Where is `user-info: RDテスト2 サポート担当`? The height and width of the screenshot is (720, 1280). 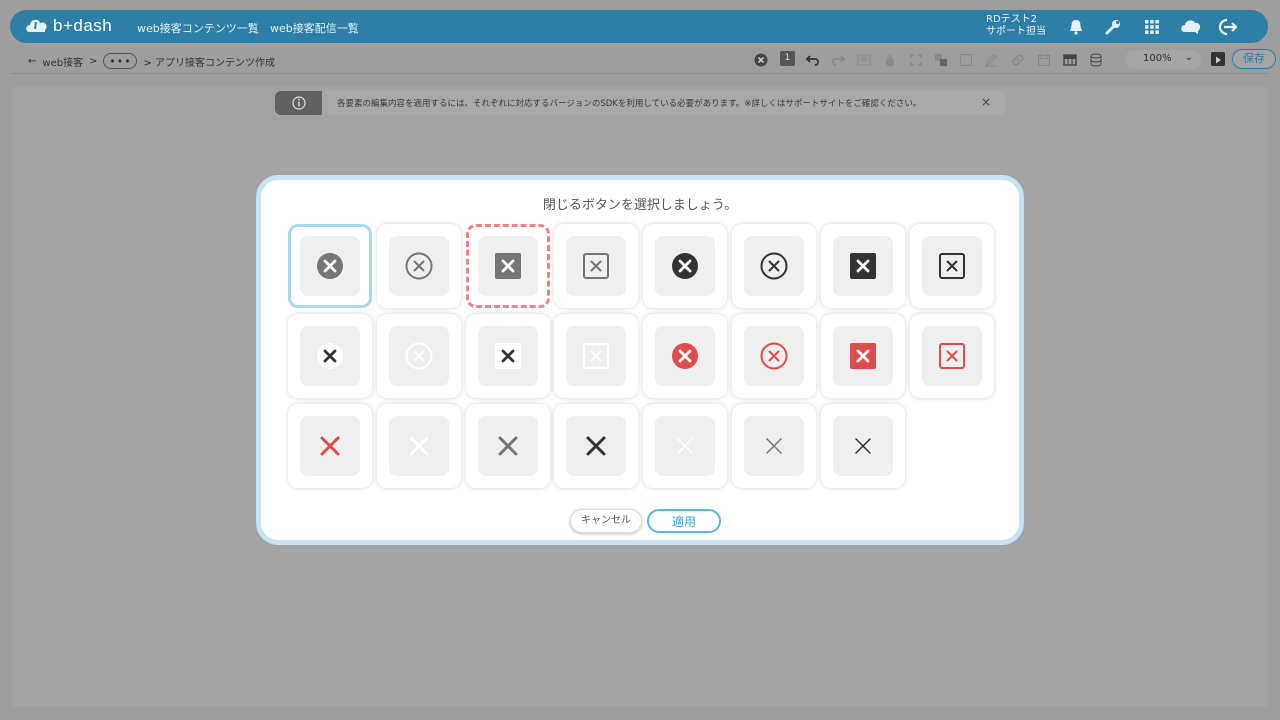 user-info: RDテスト2 サポート担当 is located at coordinates (1016, 26).